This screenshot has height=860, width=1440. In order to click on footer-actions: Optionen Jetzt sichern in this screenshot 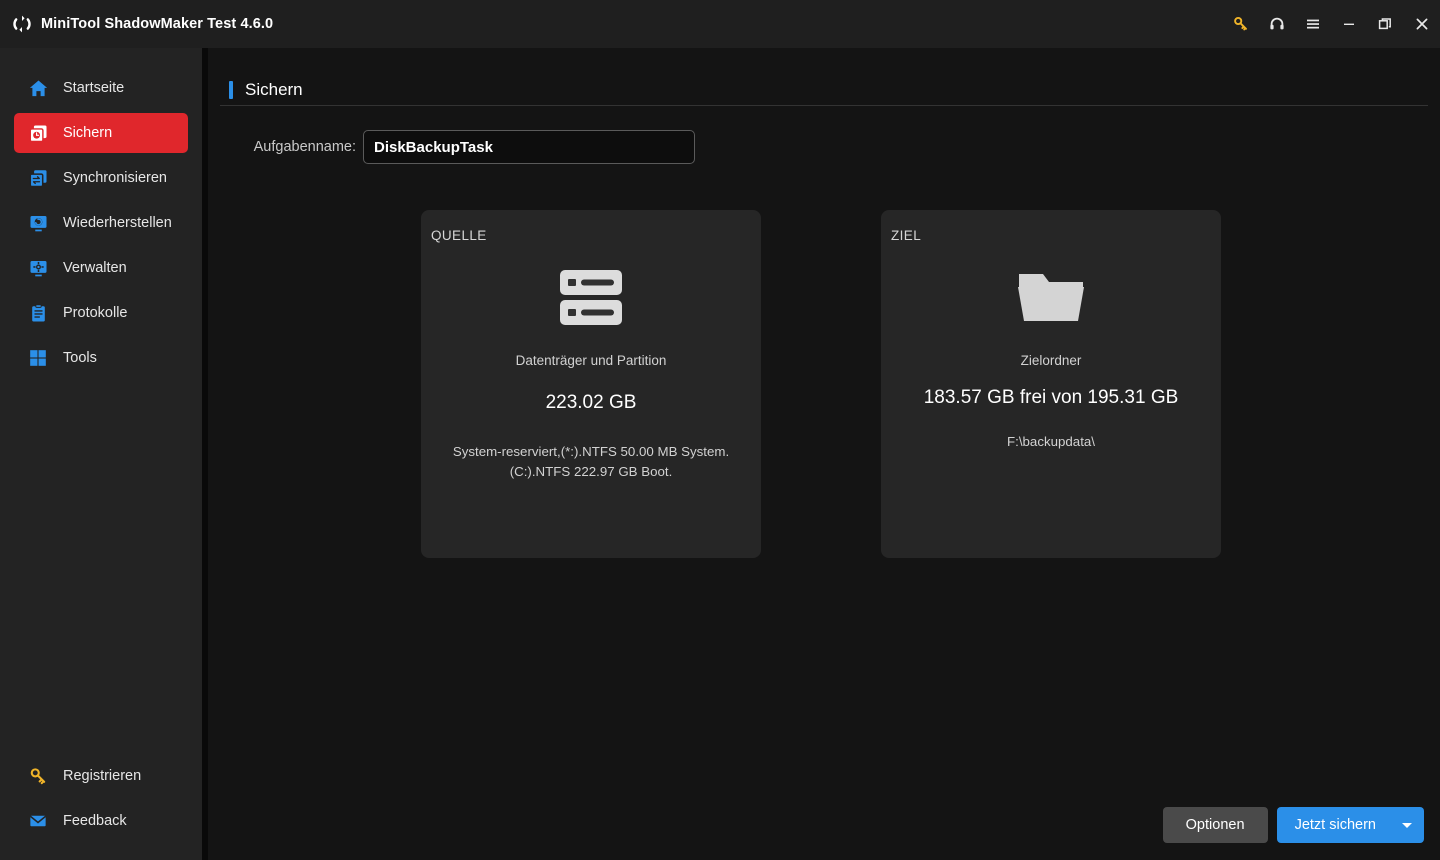, I will do `click(1293, 825)`.